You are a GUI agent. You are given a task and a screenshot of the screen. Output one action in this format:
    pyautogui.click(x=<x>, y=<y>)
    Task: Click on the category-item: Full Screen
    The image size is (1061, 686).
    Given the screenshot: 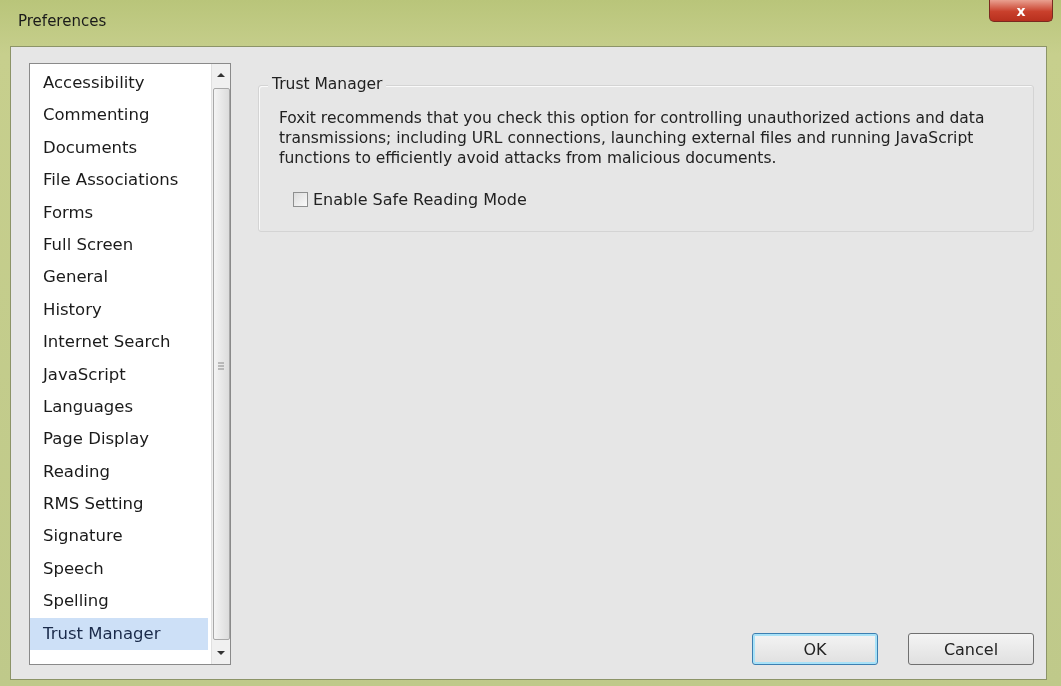 What is the action you would take?
    pyautogui.click(x=119, y=245)
    